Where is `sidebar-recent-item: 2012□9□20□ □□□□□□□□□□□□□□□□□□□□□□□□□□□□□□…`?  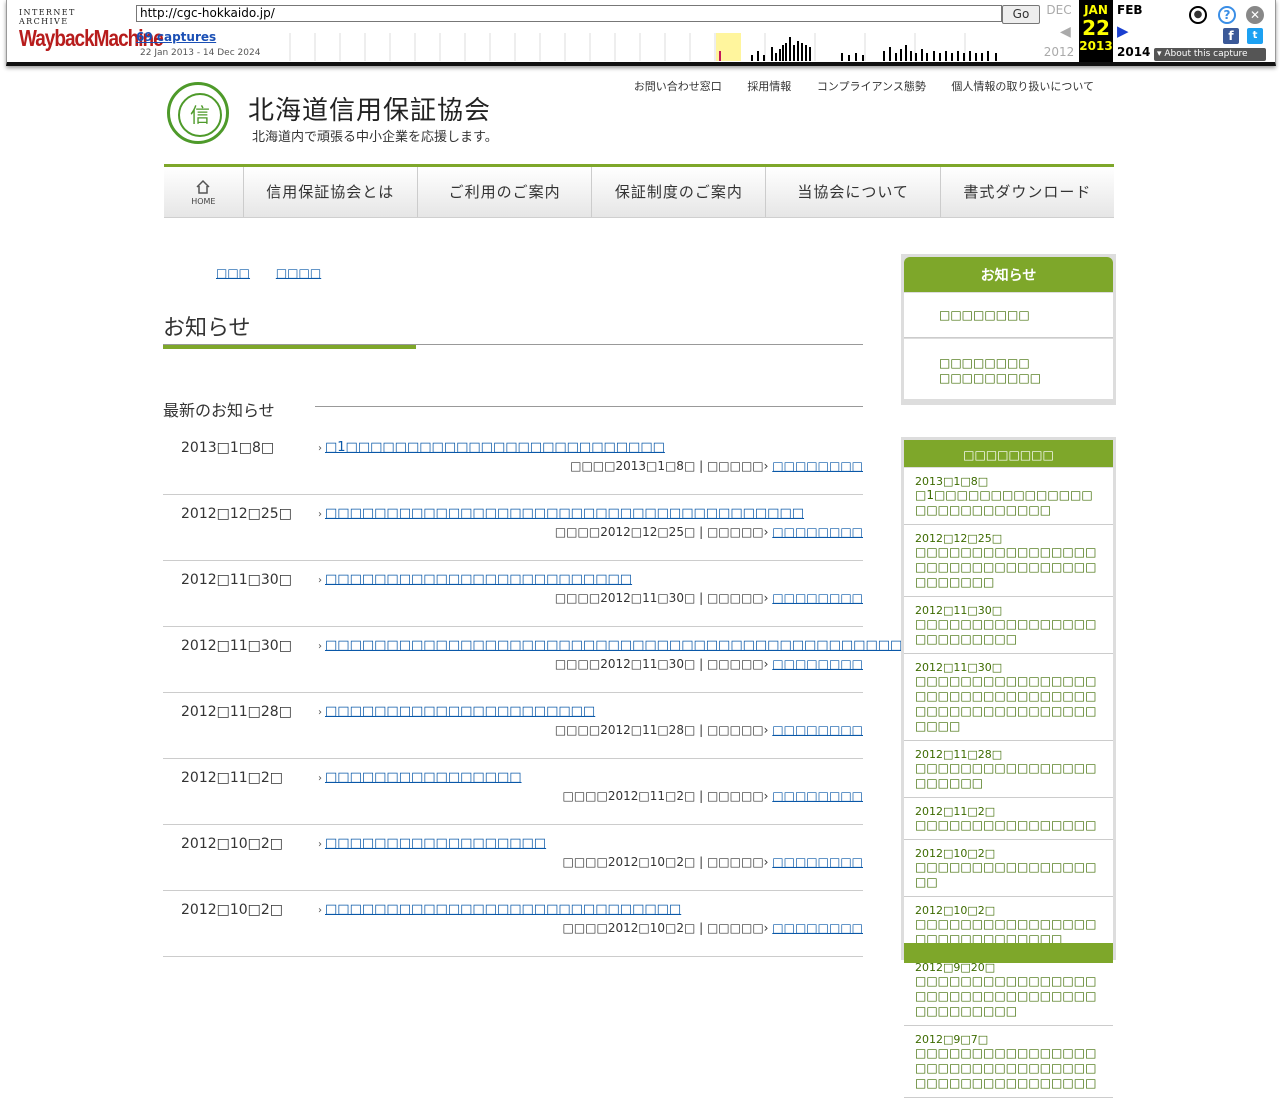 sidebar-recent-item: 2012□9□20□ □□□□□□□□□□□□□□□□□□□□□□□□□□□□□□… is located at coordinates (1008, 990).